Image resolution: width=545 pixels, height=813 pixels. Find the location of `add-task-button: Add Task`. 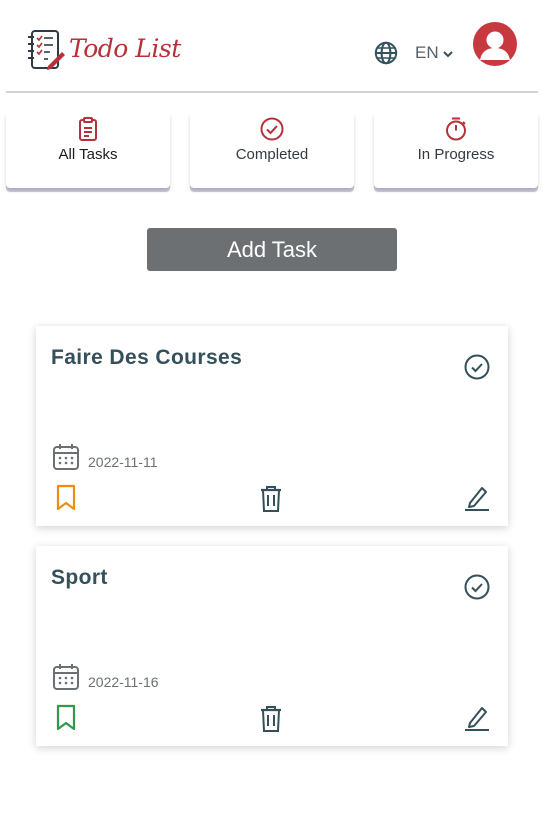

add-task-button: Add Task is located at coordinates (272, 249).